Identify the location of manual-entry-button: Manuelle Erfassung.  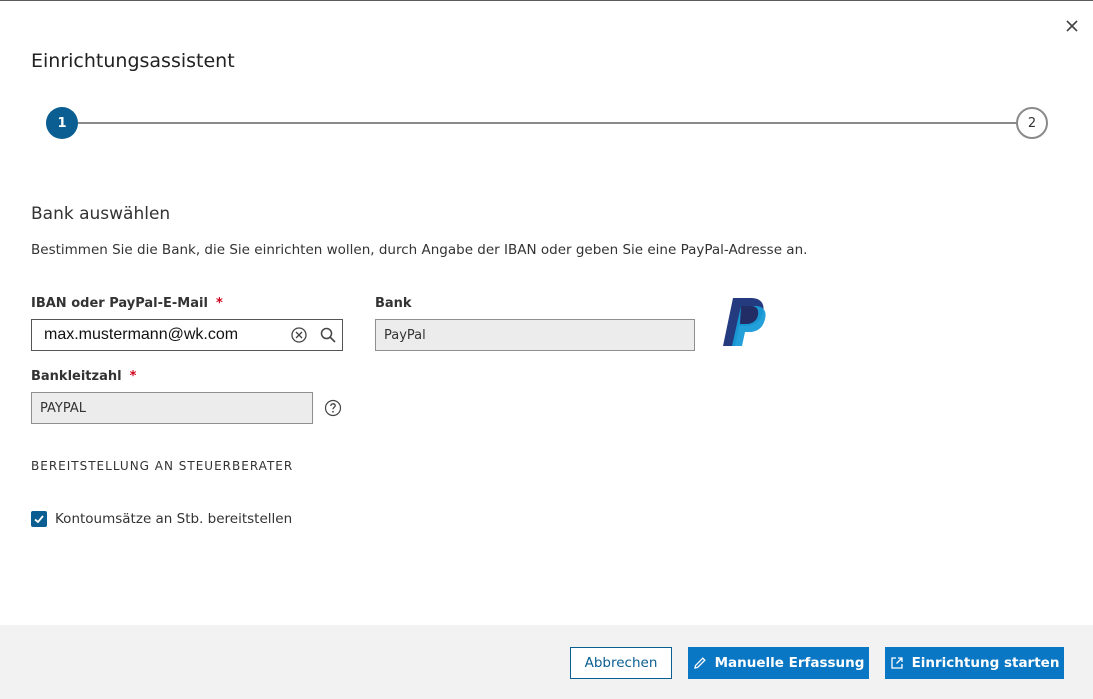
(778, 663).